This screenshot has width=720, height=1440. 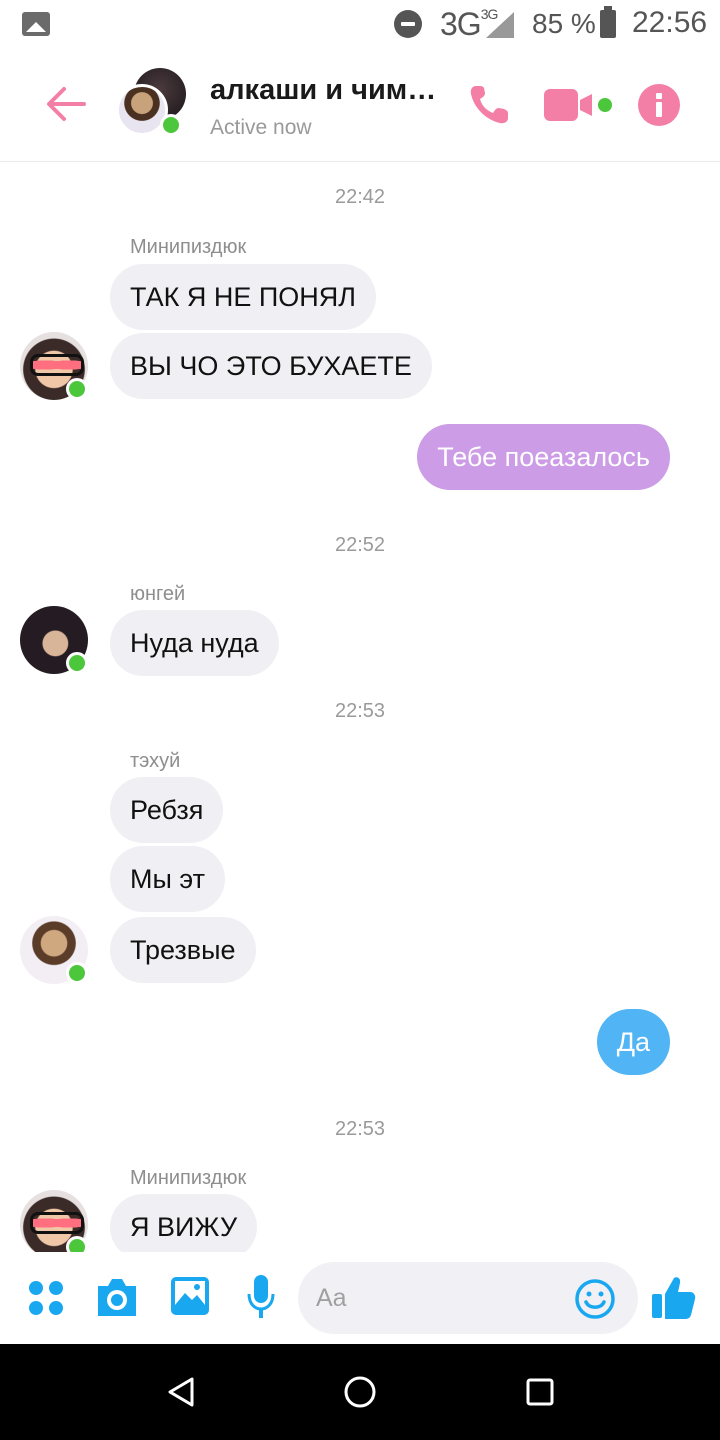 I want to click on outgoing-message: Да, so click(x=633, y=1042).